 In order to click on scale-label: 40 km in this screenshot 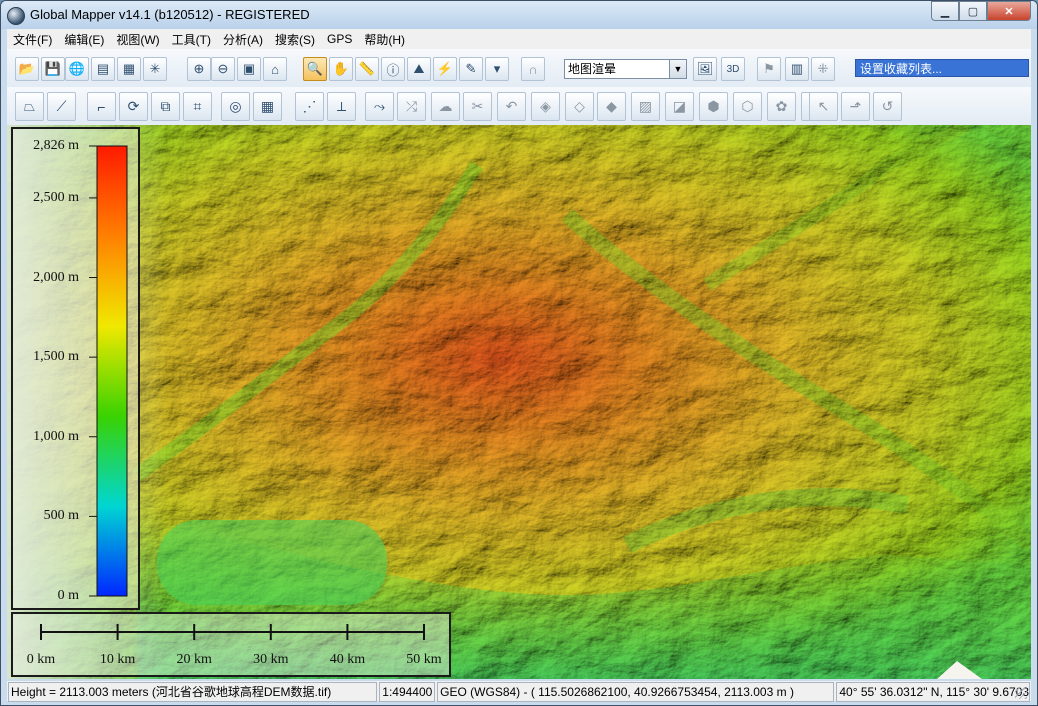, I will do `click(347, 659)`.